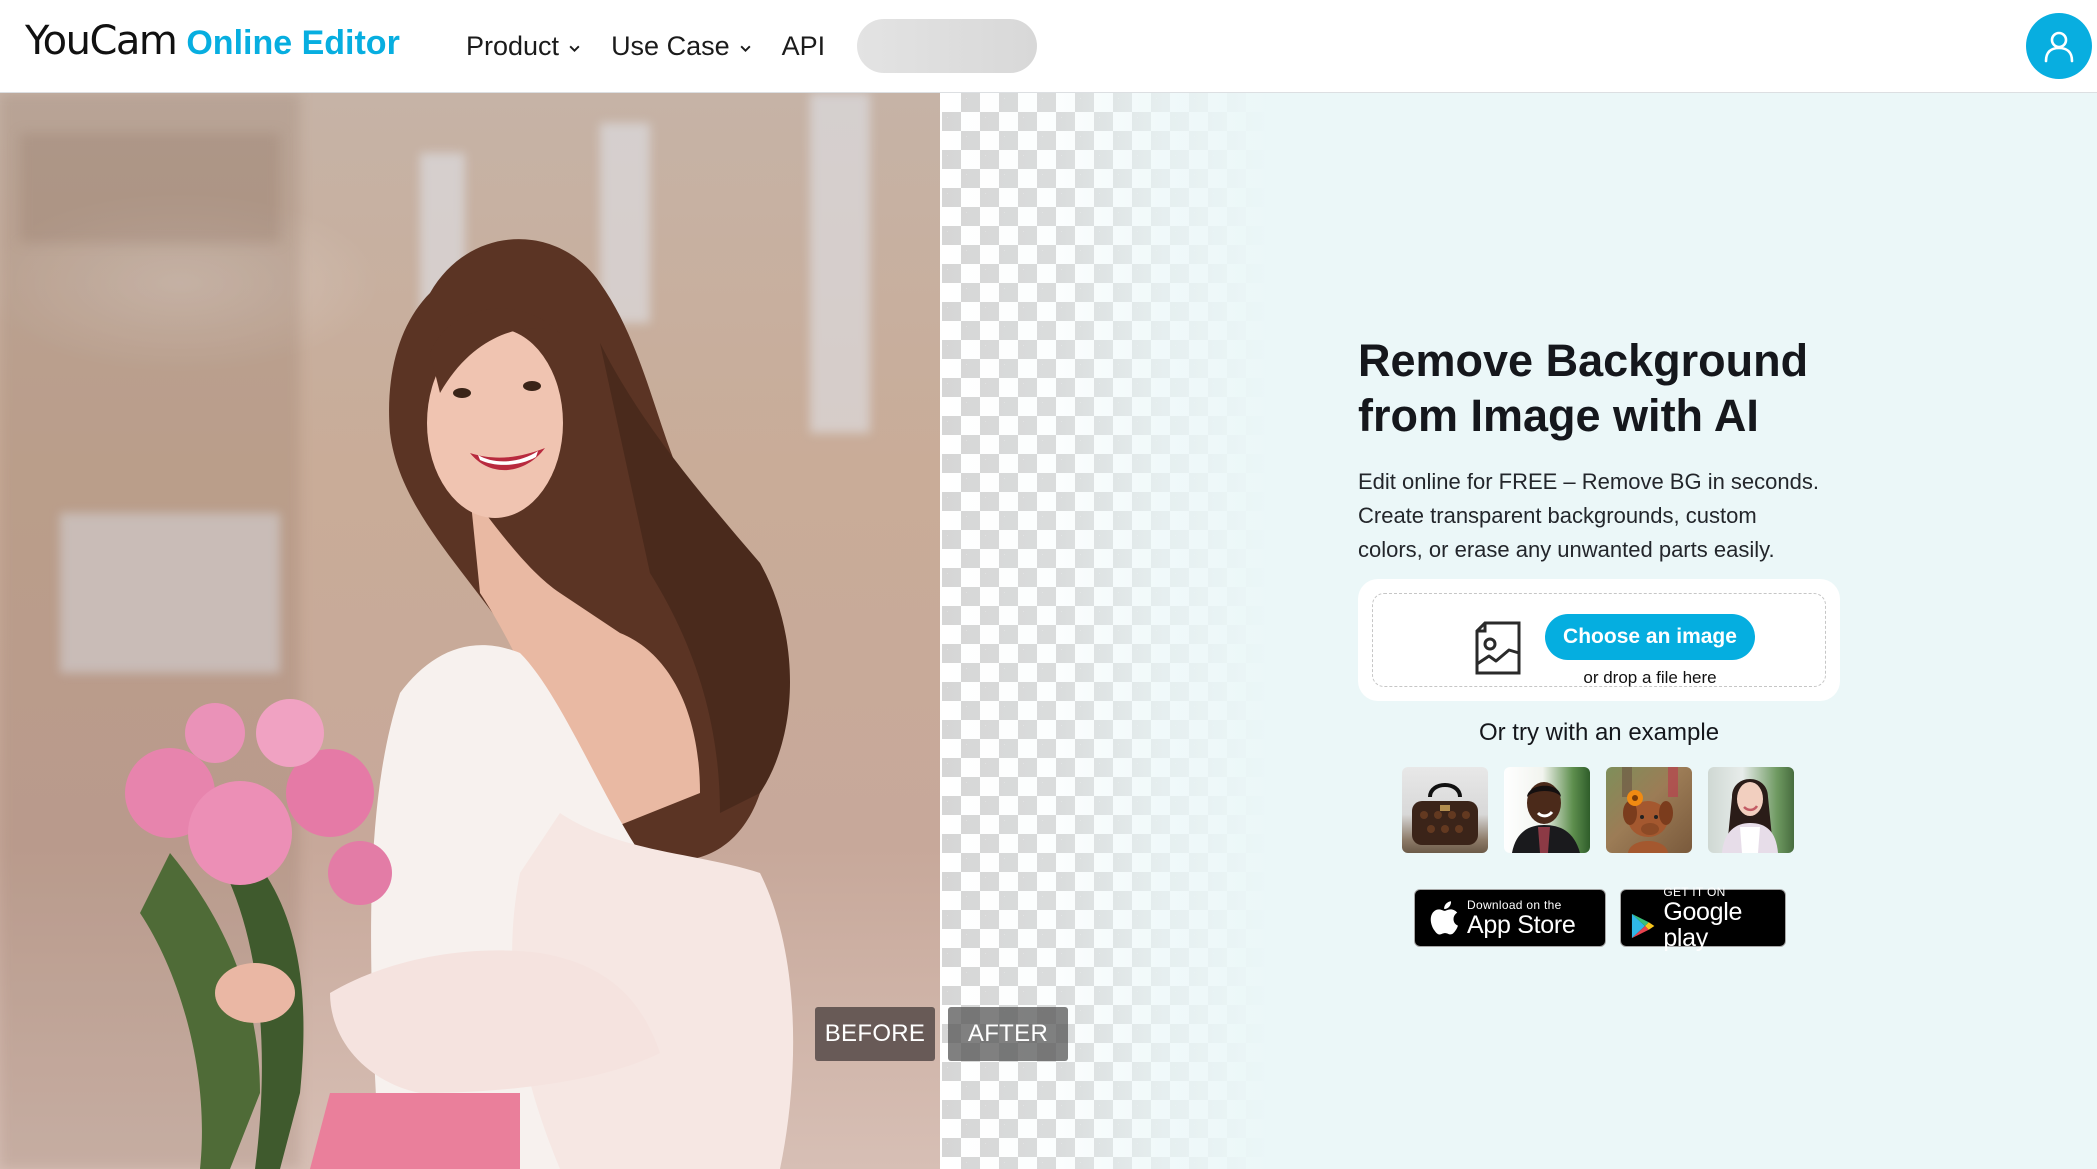 Image resolution: width=2097 pixels, height=1169 pixels. I want to click on nav-loading-placeholder, so click(947, 46).